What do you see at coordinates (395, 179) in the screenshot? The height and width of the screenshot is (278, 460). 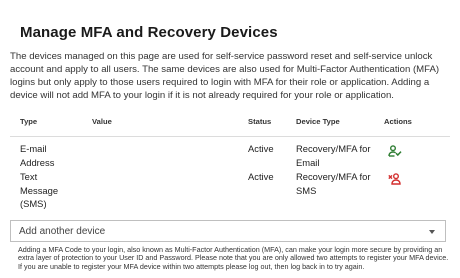 I see `person-remove-icon` at bounding box center [395, 179].